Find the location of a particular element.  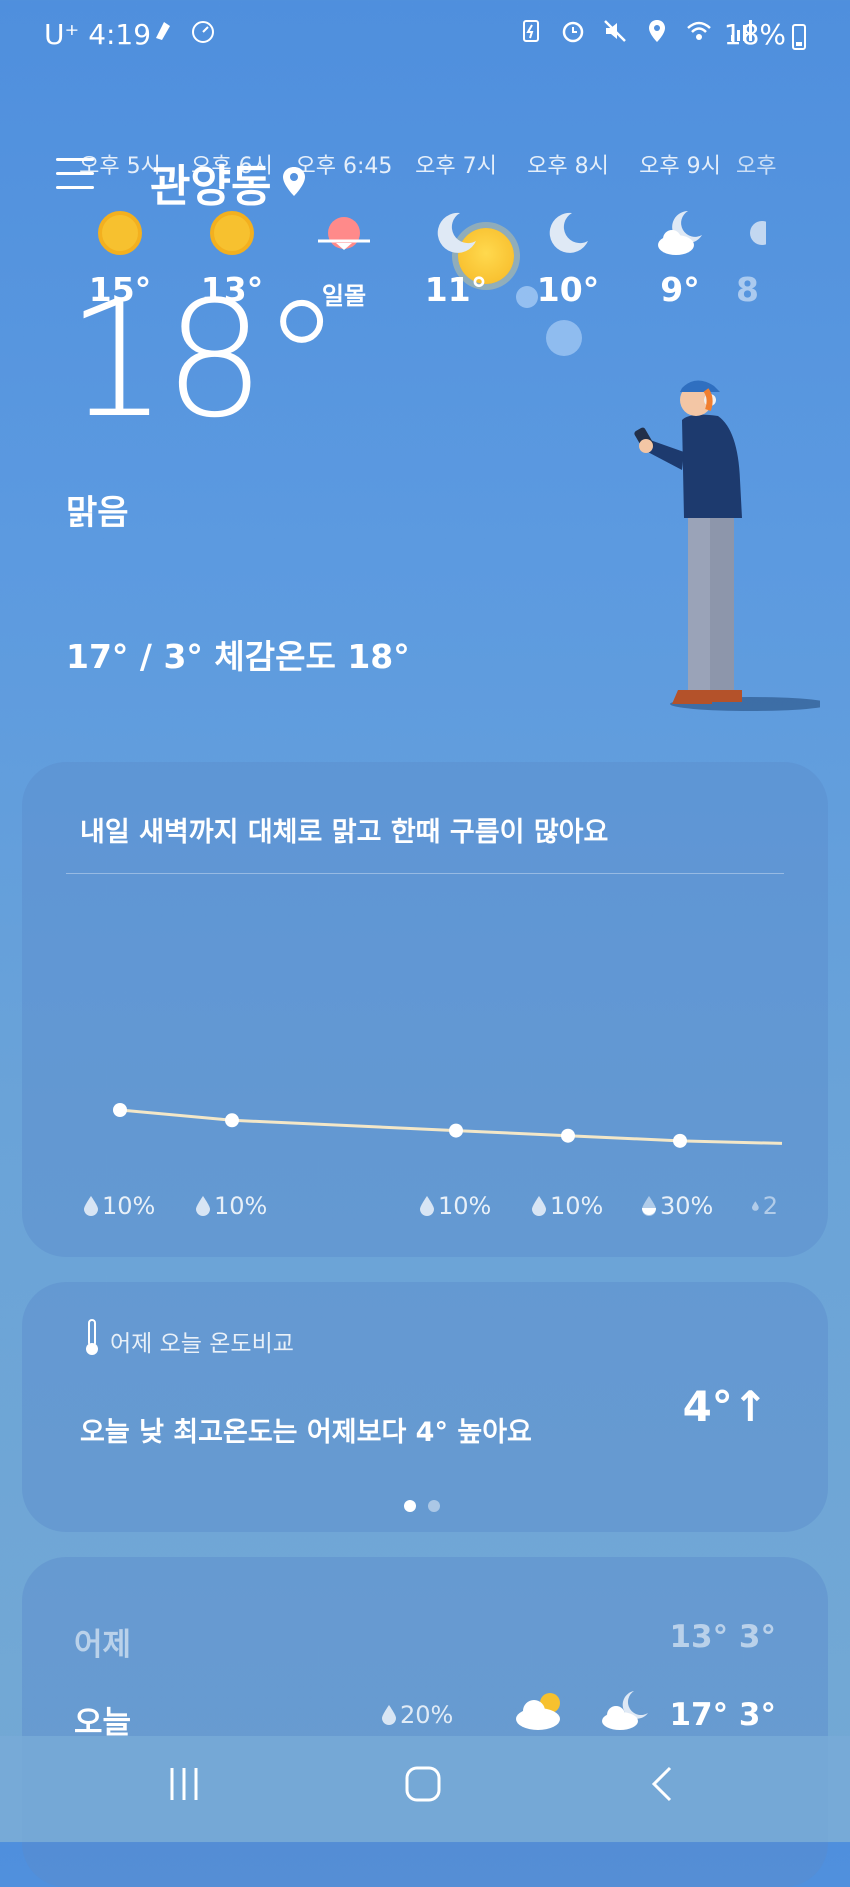

hourly-item: 오후 5시 15° is located at coordinates (120, 228).